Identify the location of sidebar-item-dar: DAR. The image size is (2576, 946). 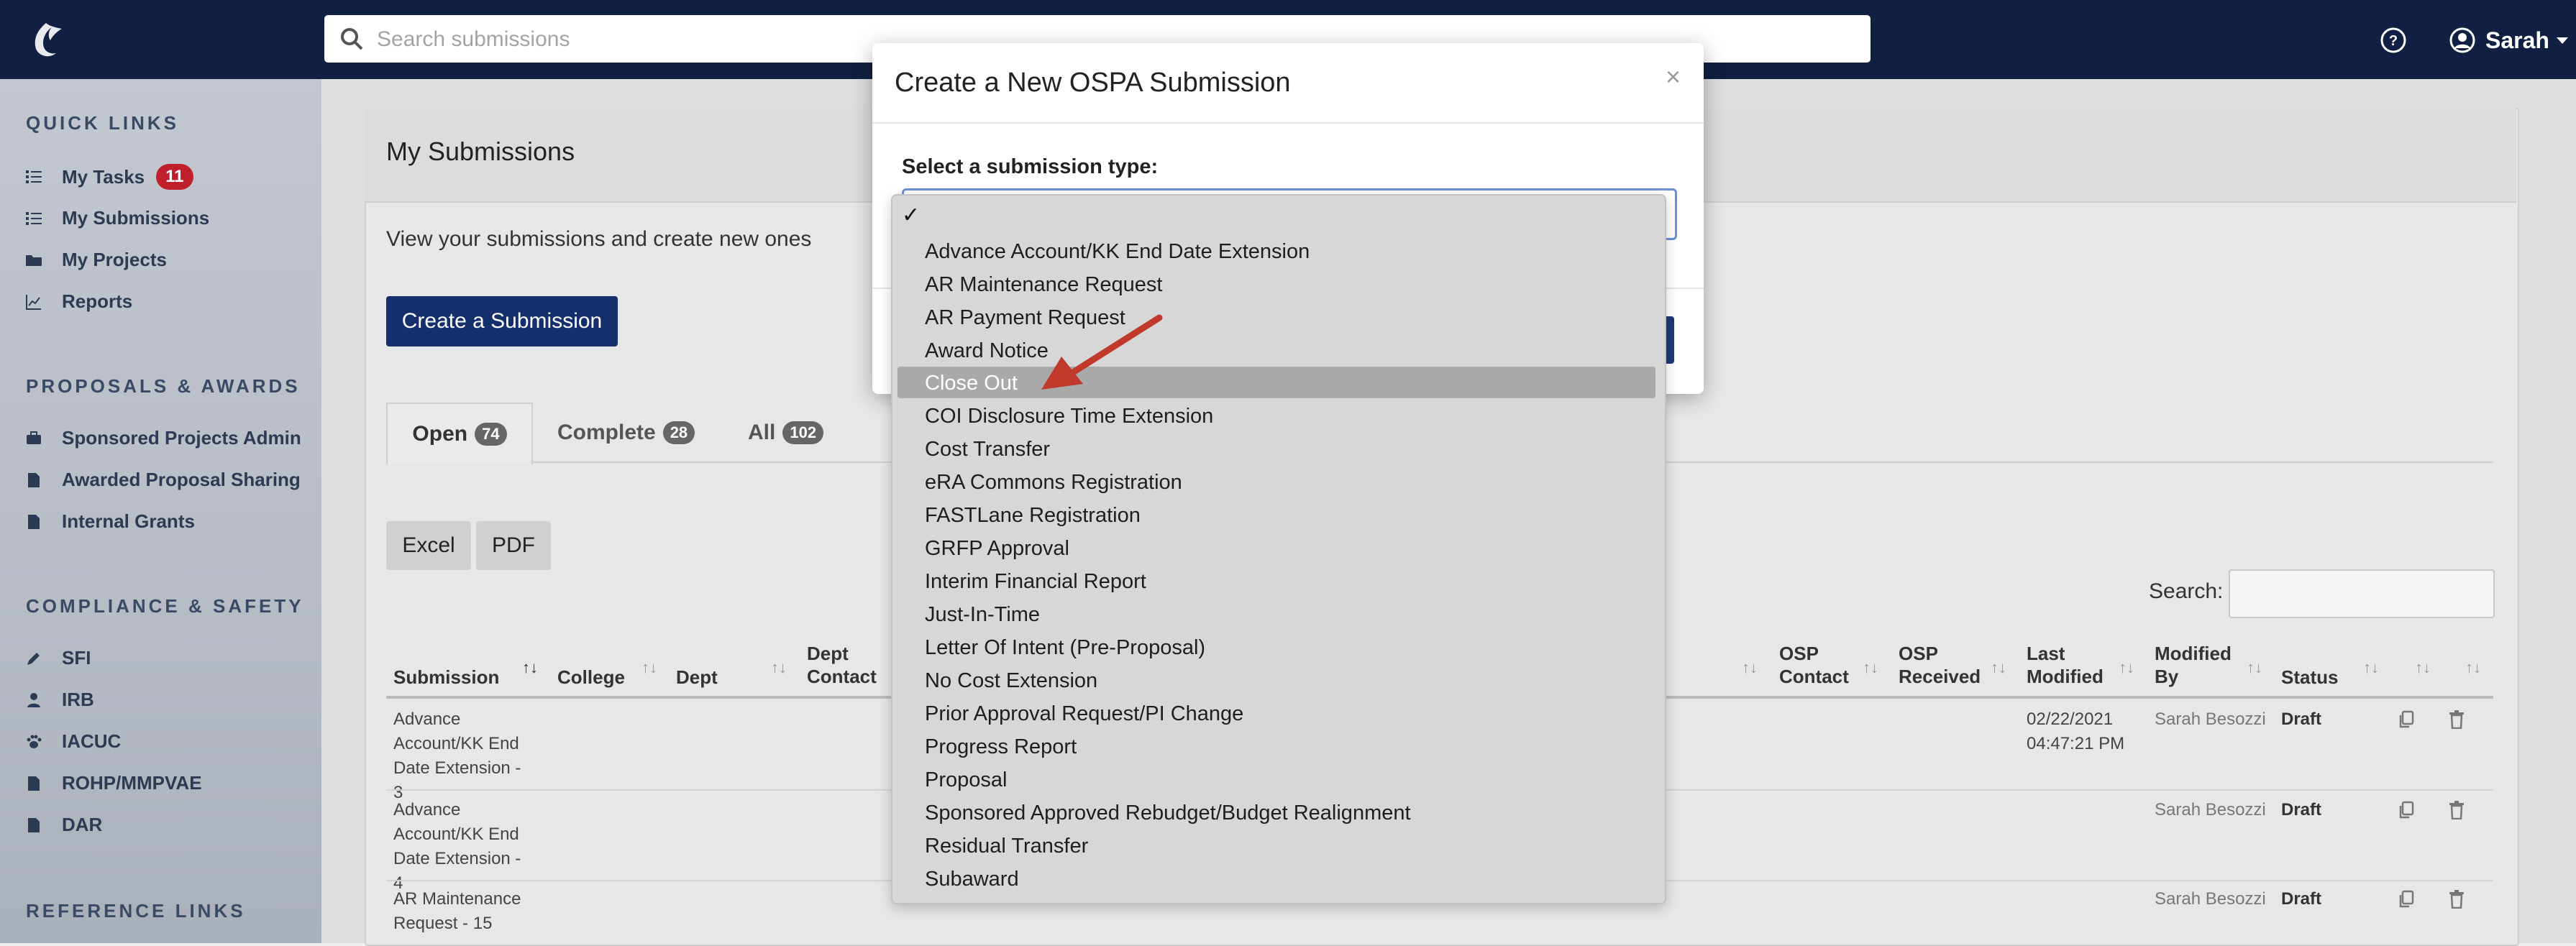
(64, 825).